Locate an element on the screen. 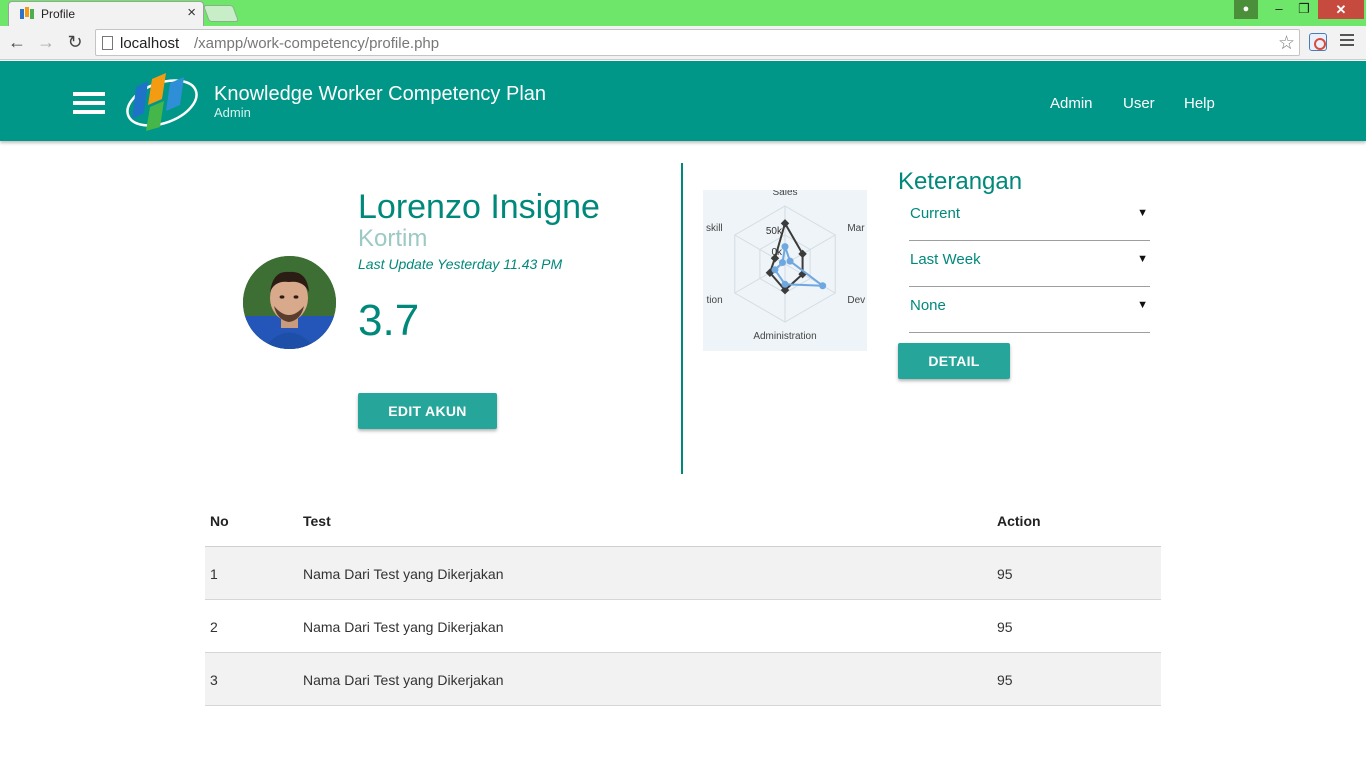 The width and height of the screenshot is (1366, 768). nav-link-admin: Admin is located at coordinates (1071, 103).